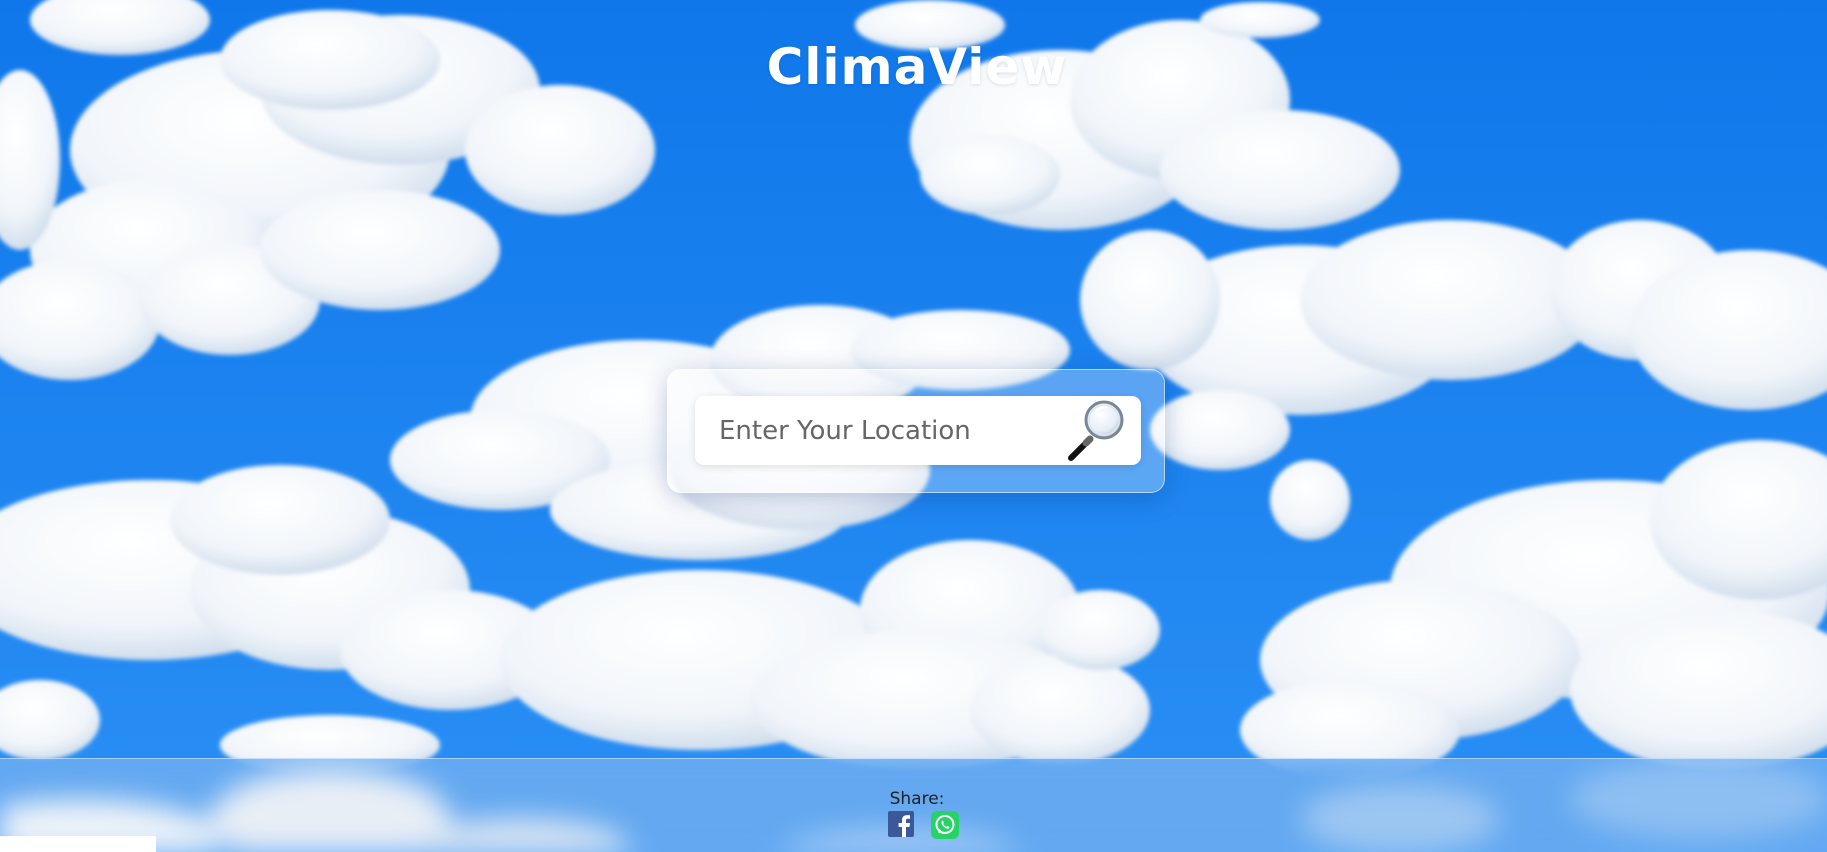 Image resolution: width=1827 pixels, height=852 pixels. I want to click on search-button, so click(1099, 430).